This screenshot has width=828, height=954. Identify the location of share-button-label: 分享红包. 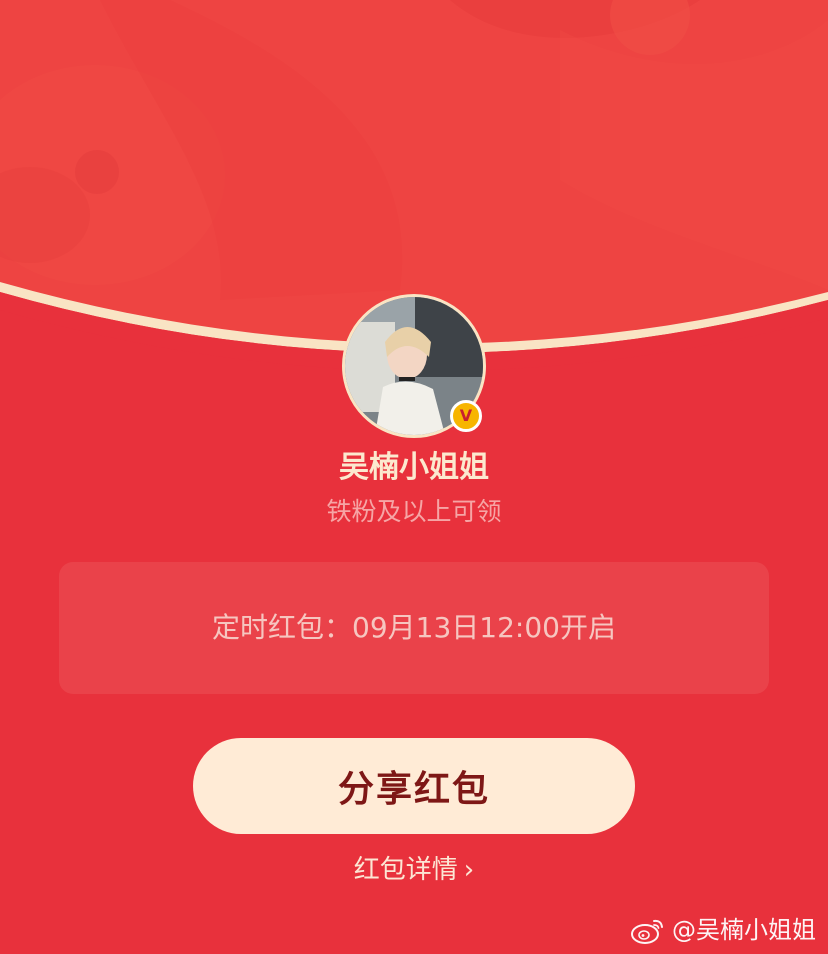
(413, 789).